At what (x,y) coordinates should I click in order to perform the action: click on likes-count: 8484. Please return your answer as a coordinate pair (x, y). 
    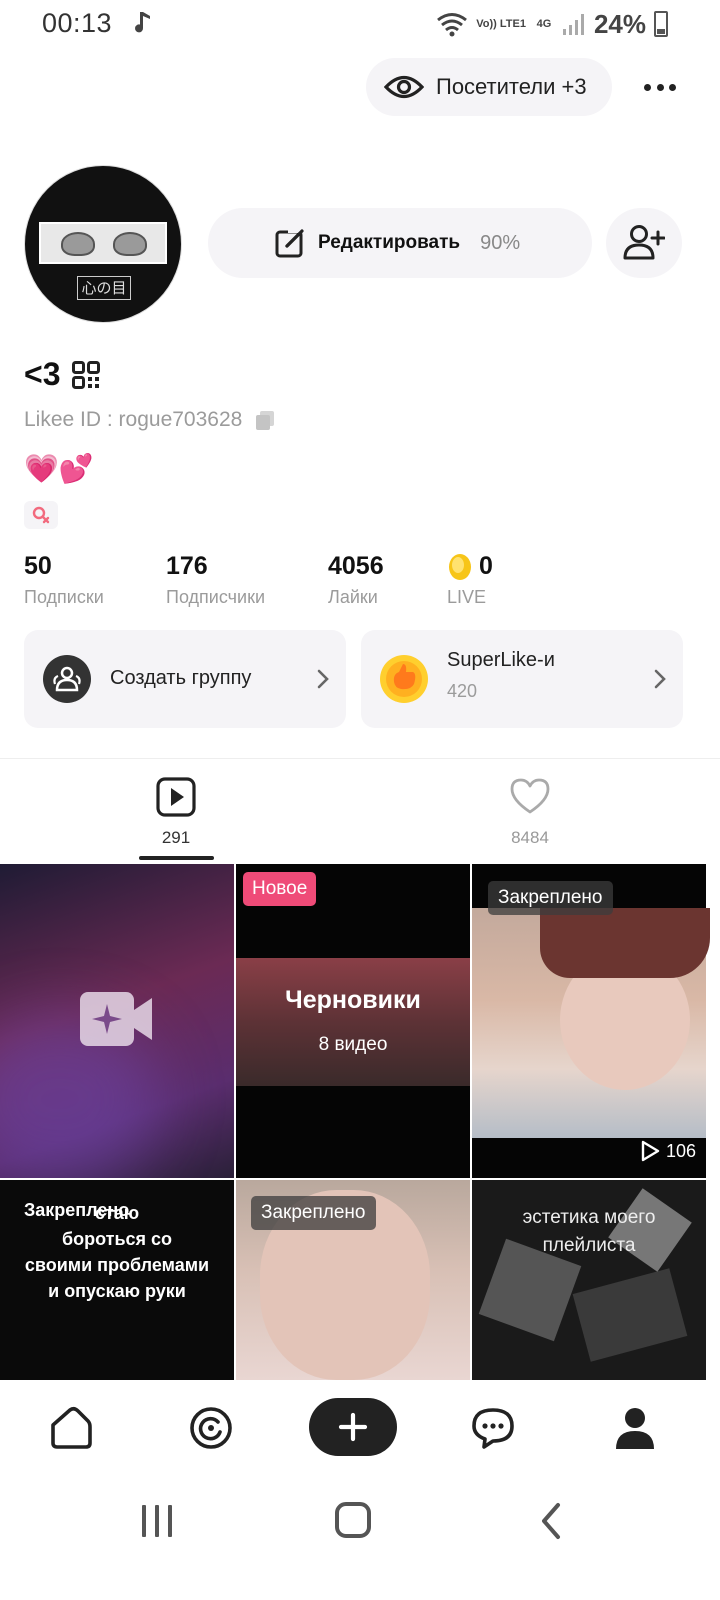
    Looking at the image, I should click on (530, 837).